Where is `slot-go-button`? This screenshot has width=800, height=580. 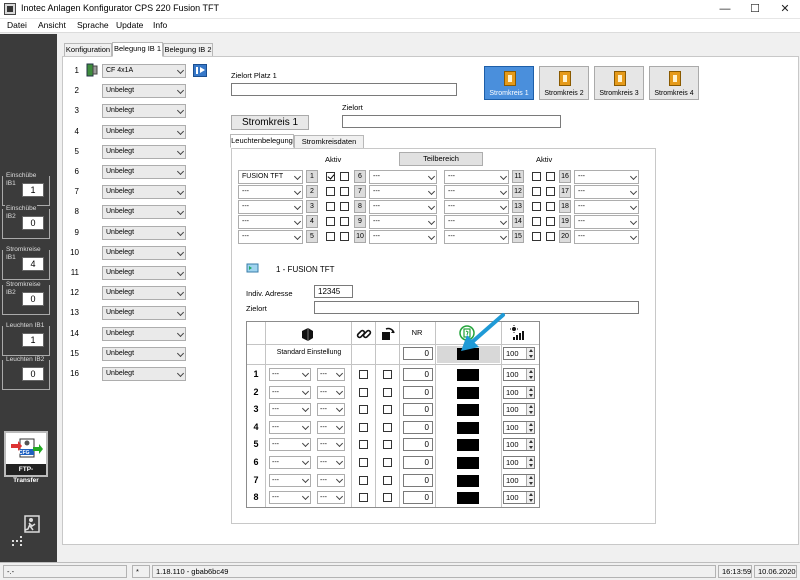
slot-go-button is located at coordinates (200, 70).